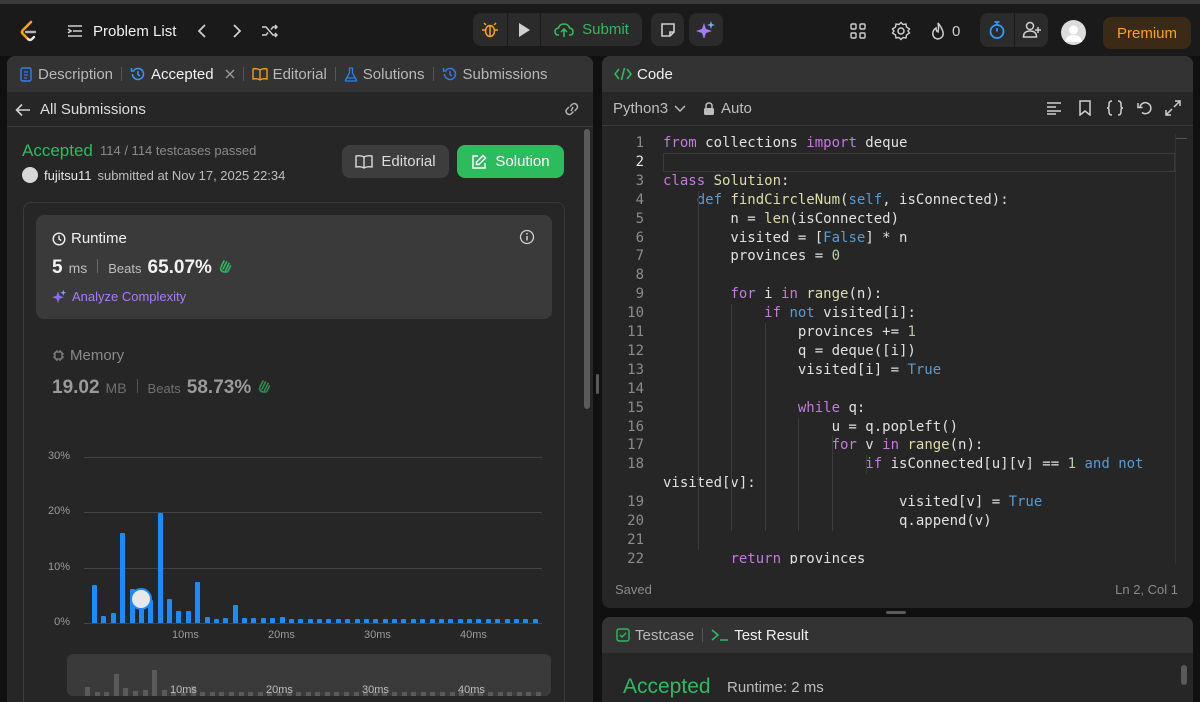 This screenshot has height=702, width=1200. I want to click on next-problem-icon, so click(237, 31).